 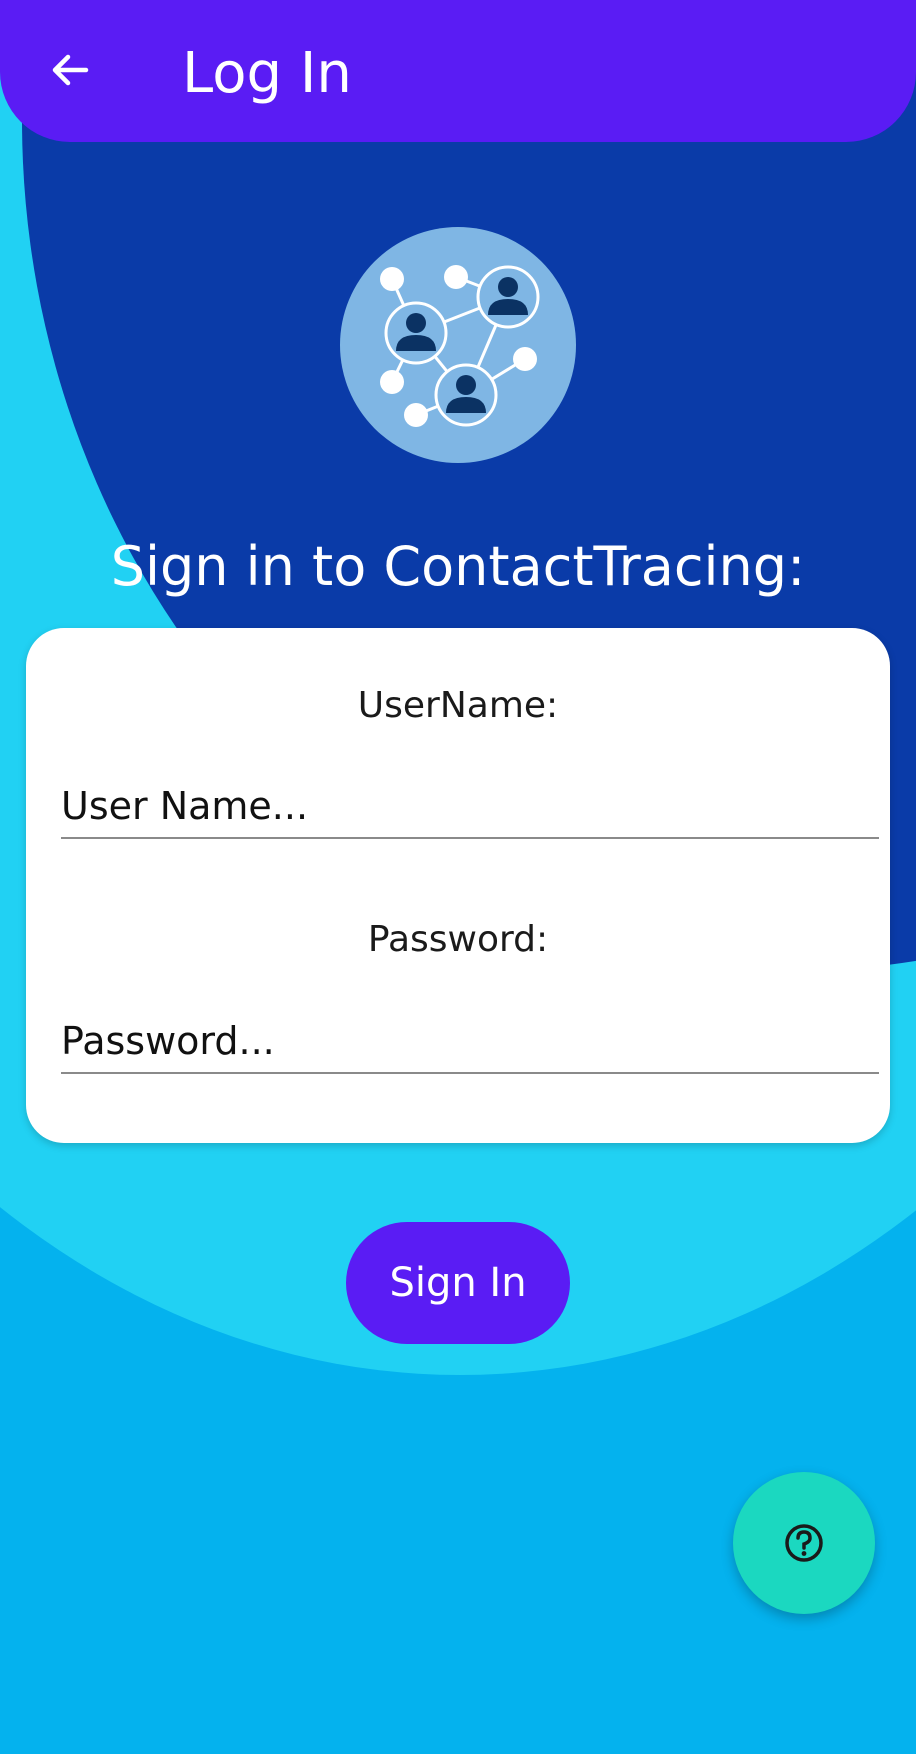 I want to click on back-button, so click(x=70, y=70).